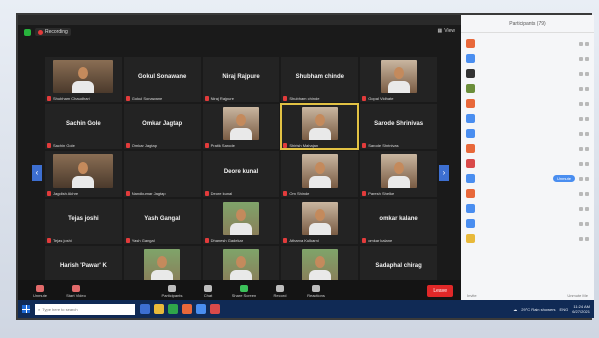  What do you see at coordinates (143, 240) in the screenshot?
I see `participant-name: Yash Gangal` at bounding box center [143, 240].